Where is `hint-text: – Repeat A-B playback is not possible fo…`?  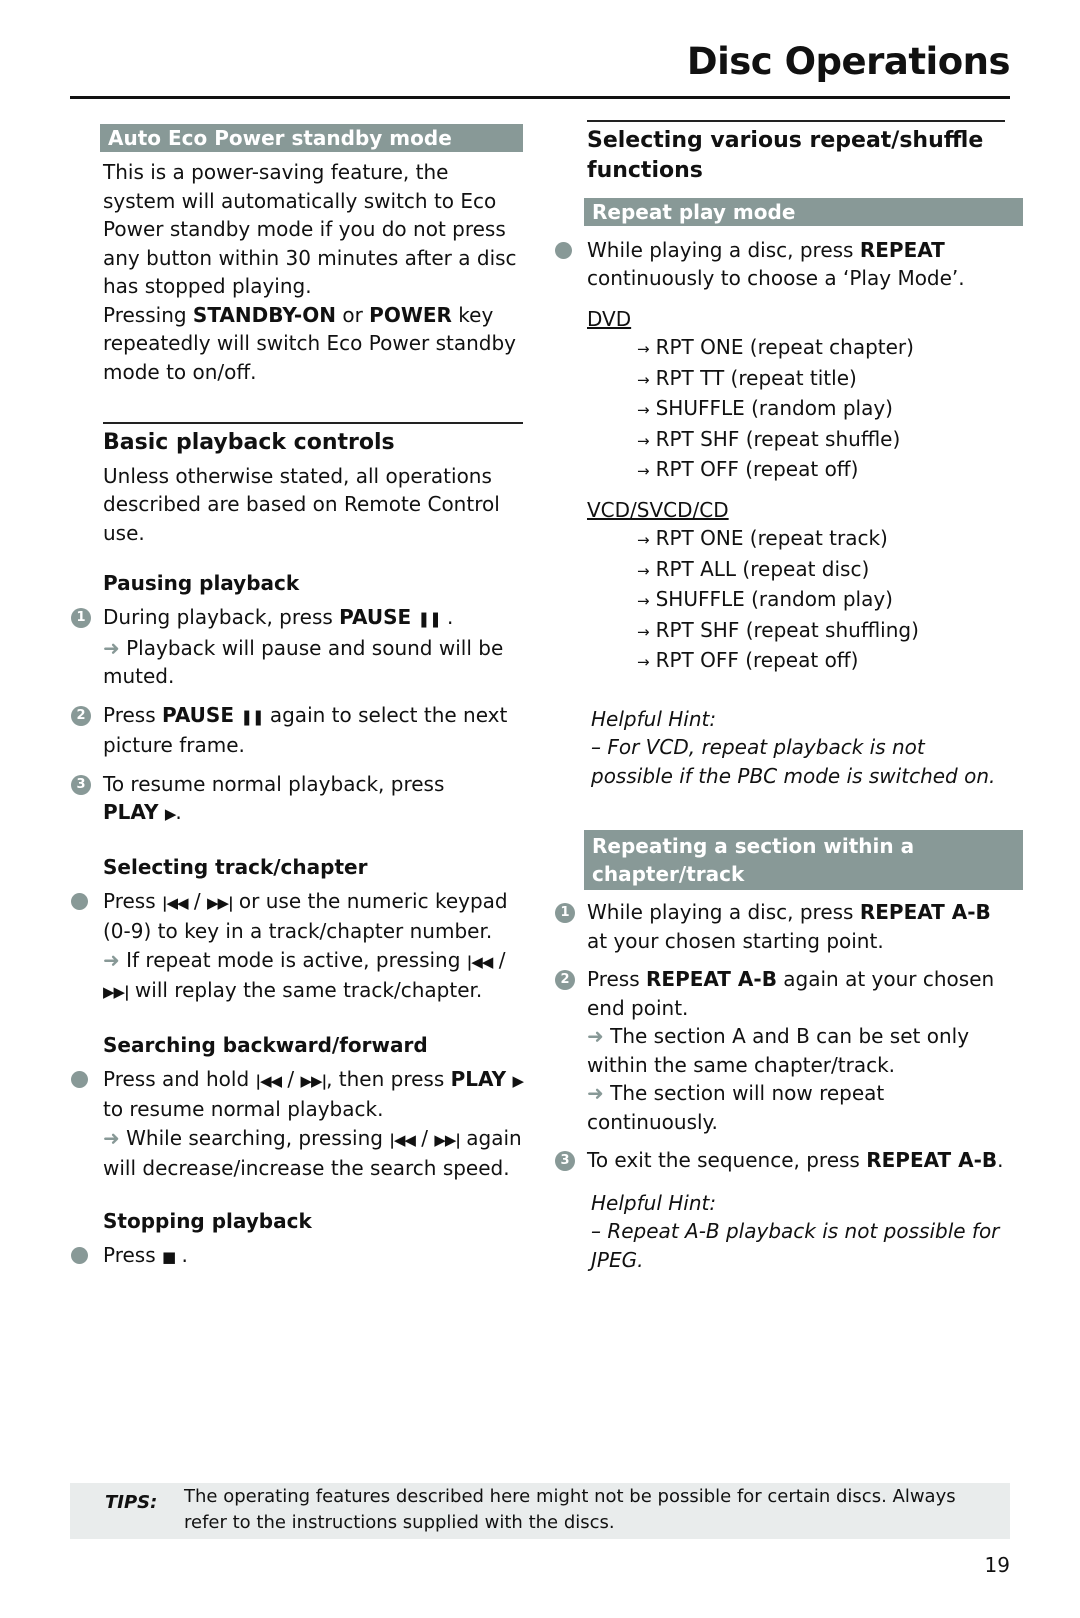
hint-text: – Repeat A-B playback is not possible fo… is located at coordinates (795, 1245).